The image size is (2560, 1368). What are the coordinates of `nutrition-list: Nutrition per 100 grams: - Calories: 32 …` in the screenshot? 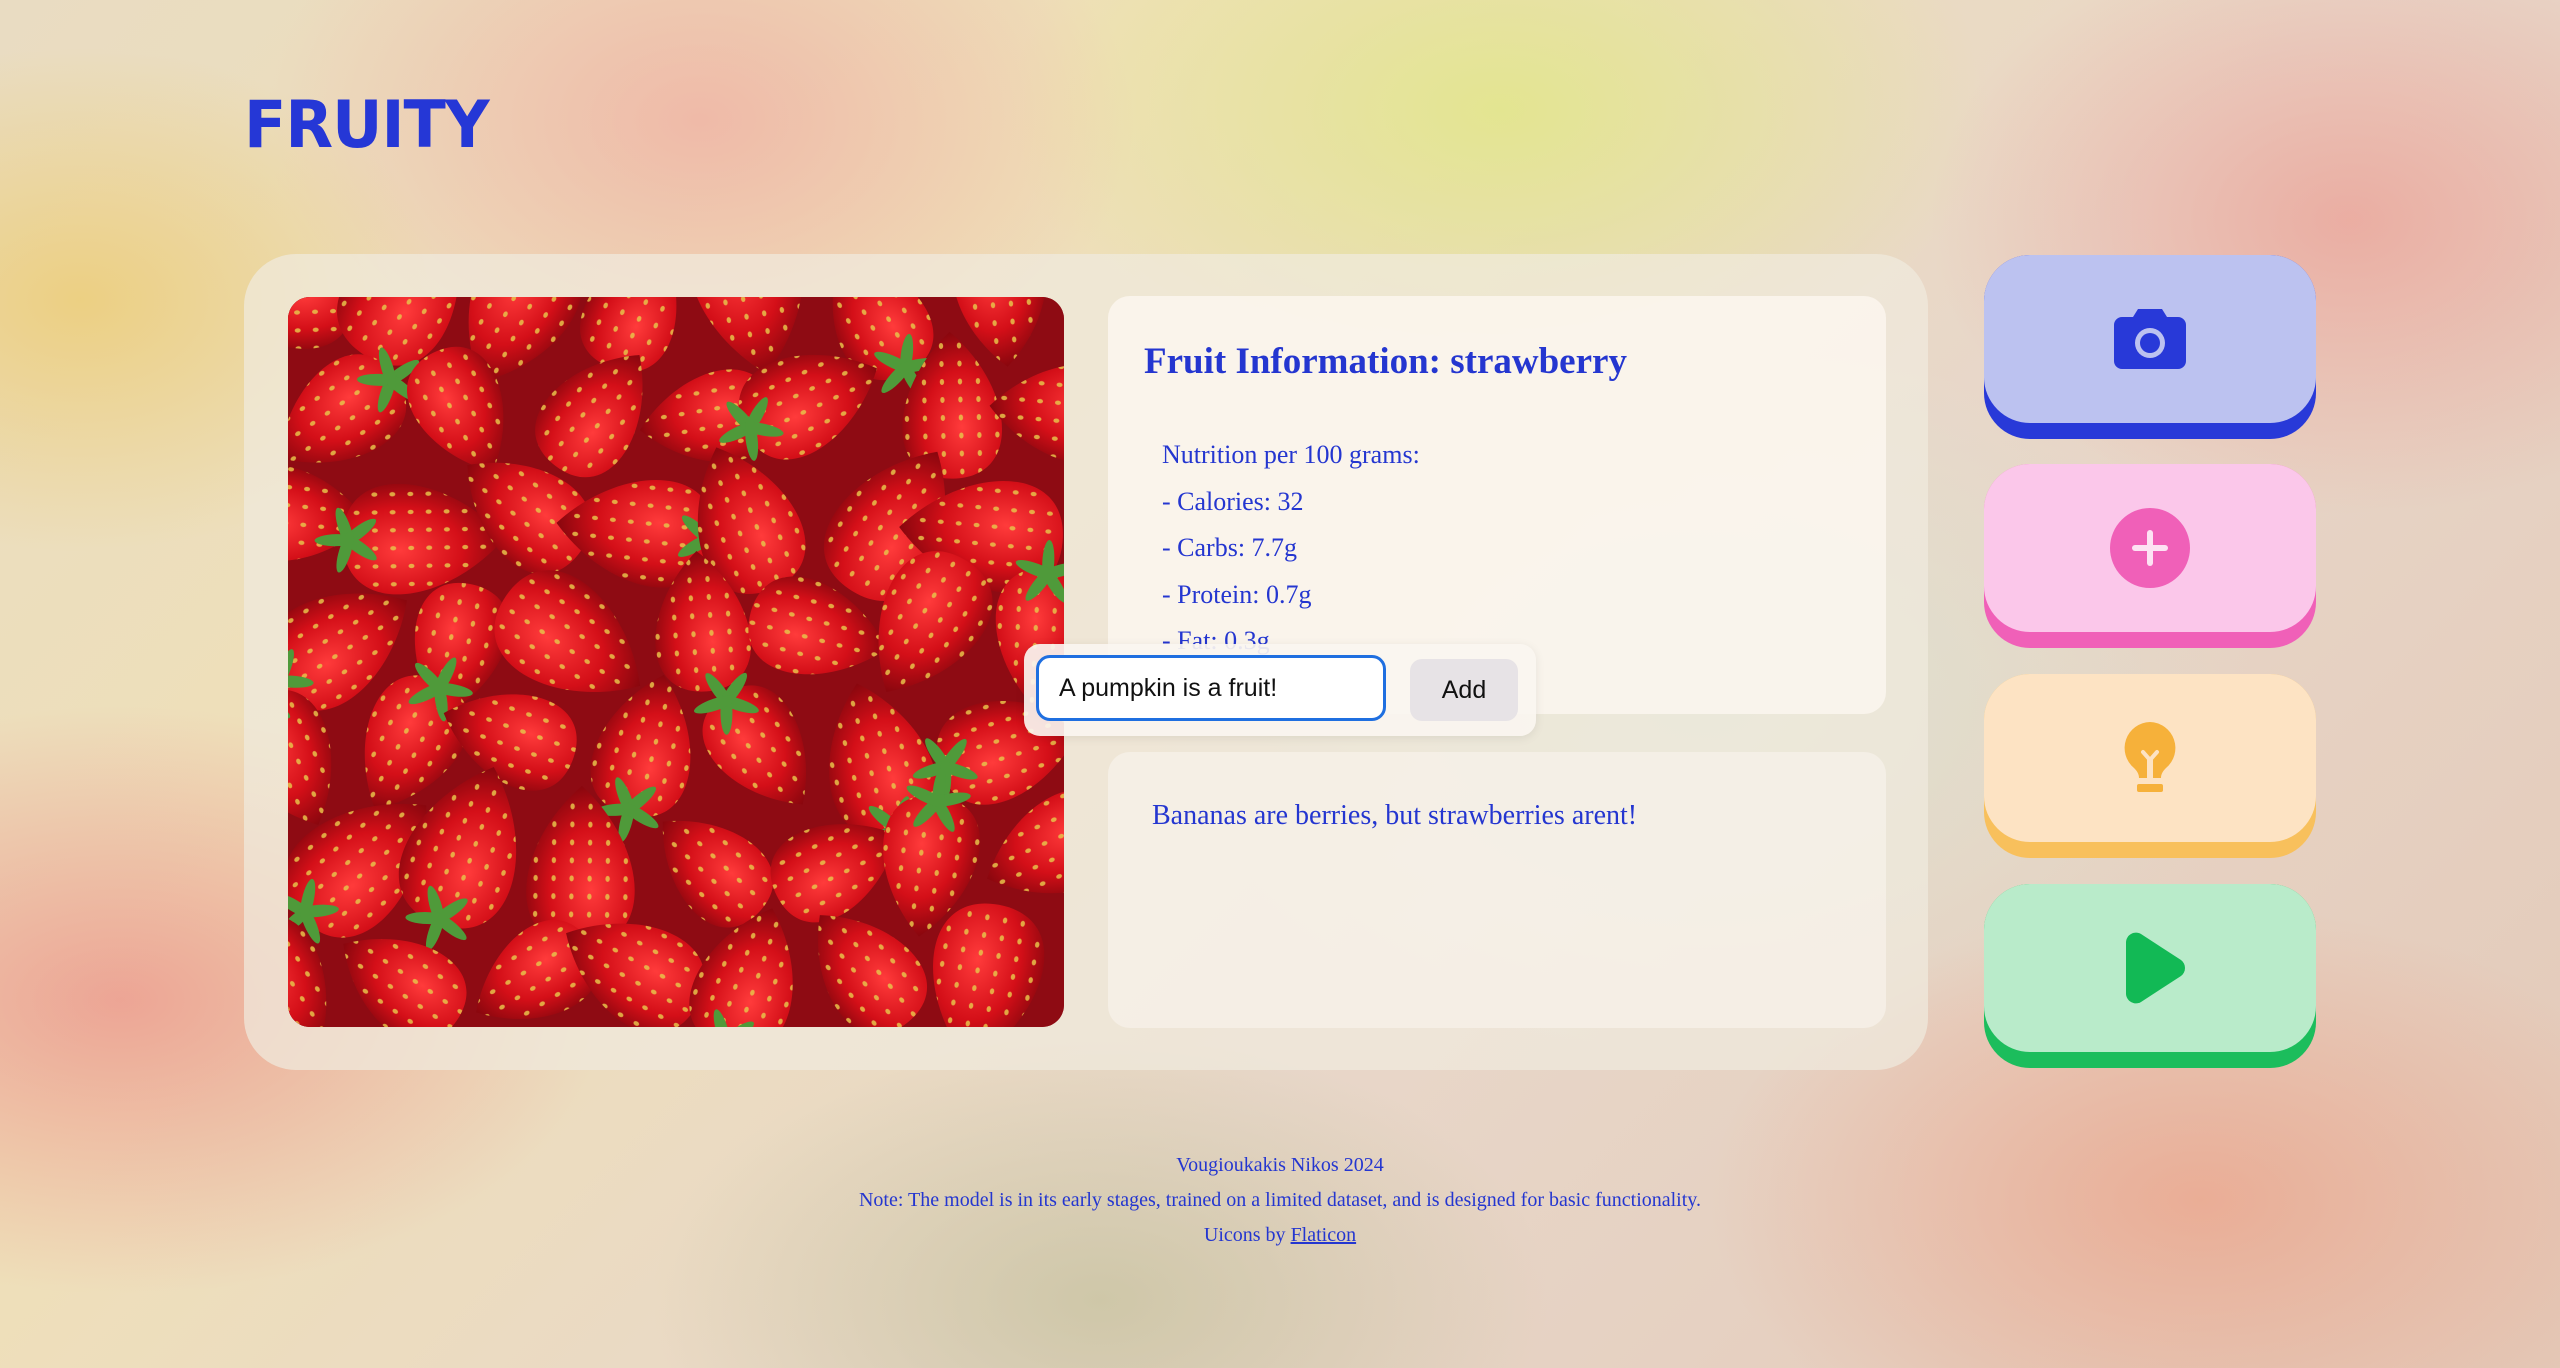 It's located at (1291, 548).